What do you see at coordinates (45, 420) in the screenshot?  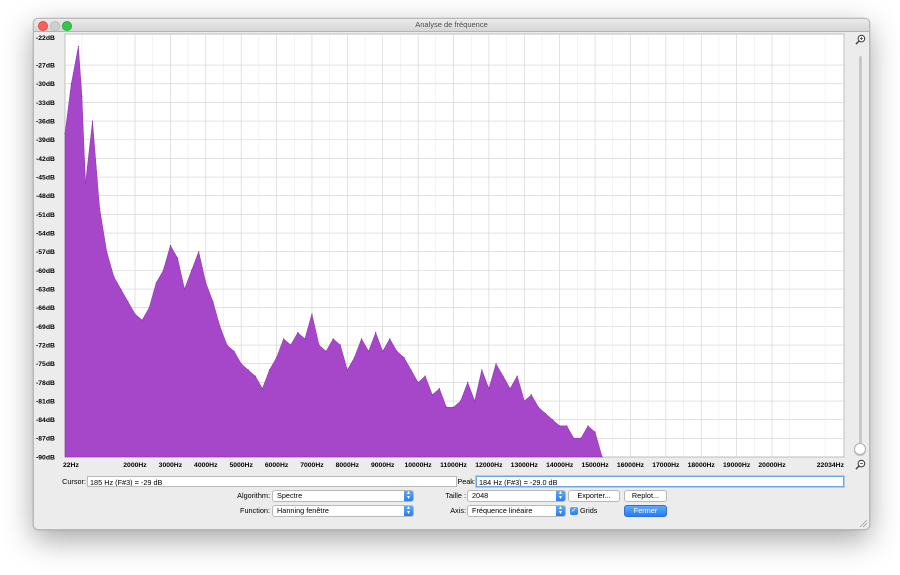 I see `y-tick-label: -84dB` at bounding box center [45, 420].